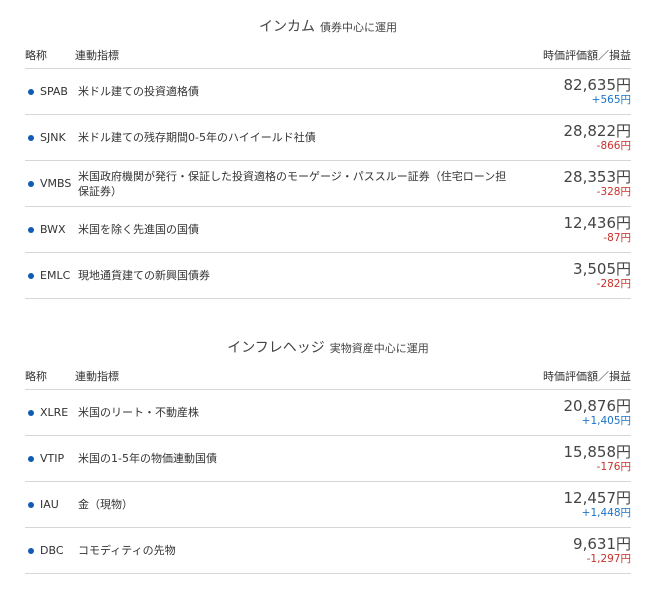  Describe the element at coordinates (611, 100) in the screenshot. I see `profit-loss: +565円` at that location.